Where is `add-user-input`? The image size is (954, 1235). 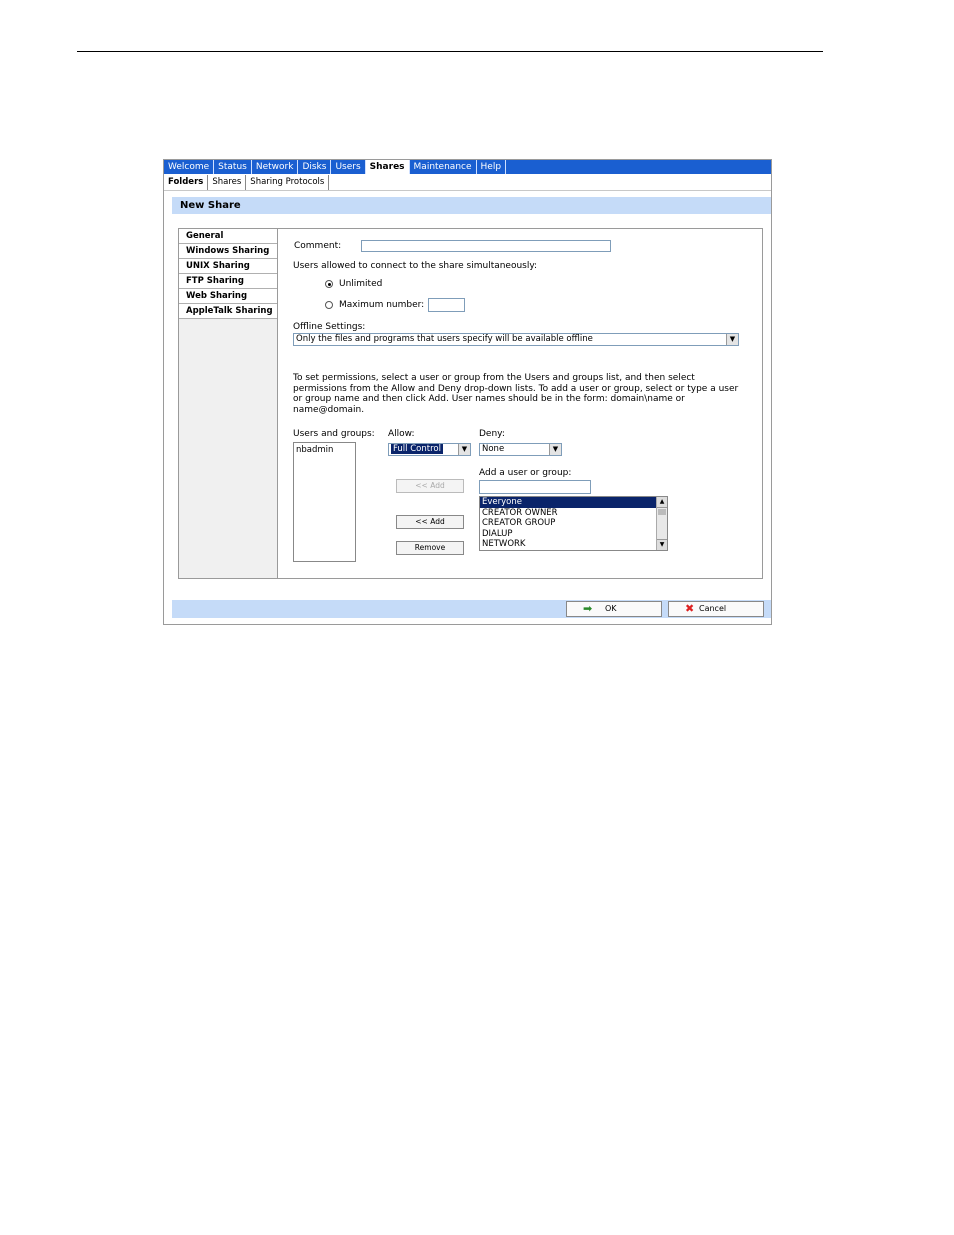
add-user-input is located at coordinates (535, 487).